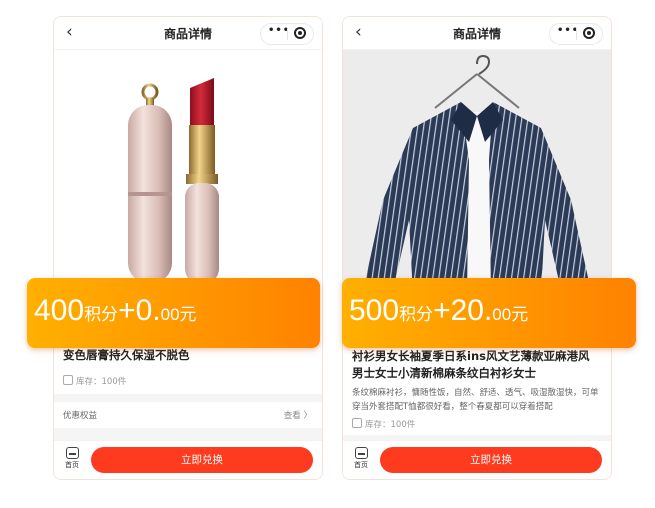 The width and height of the screenshot is (655, 508). What do you see at coordinates (471, 364) in the screenshot?
I see `product-name: 衬衫男女长袖夏季日系ins风文艺薄款亚麻港风男士女士小清新棉麻条纹白衬衫女士` at bounding box center [471, 364].